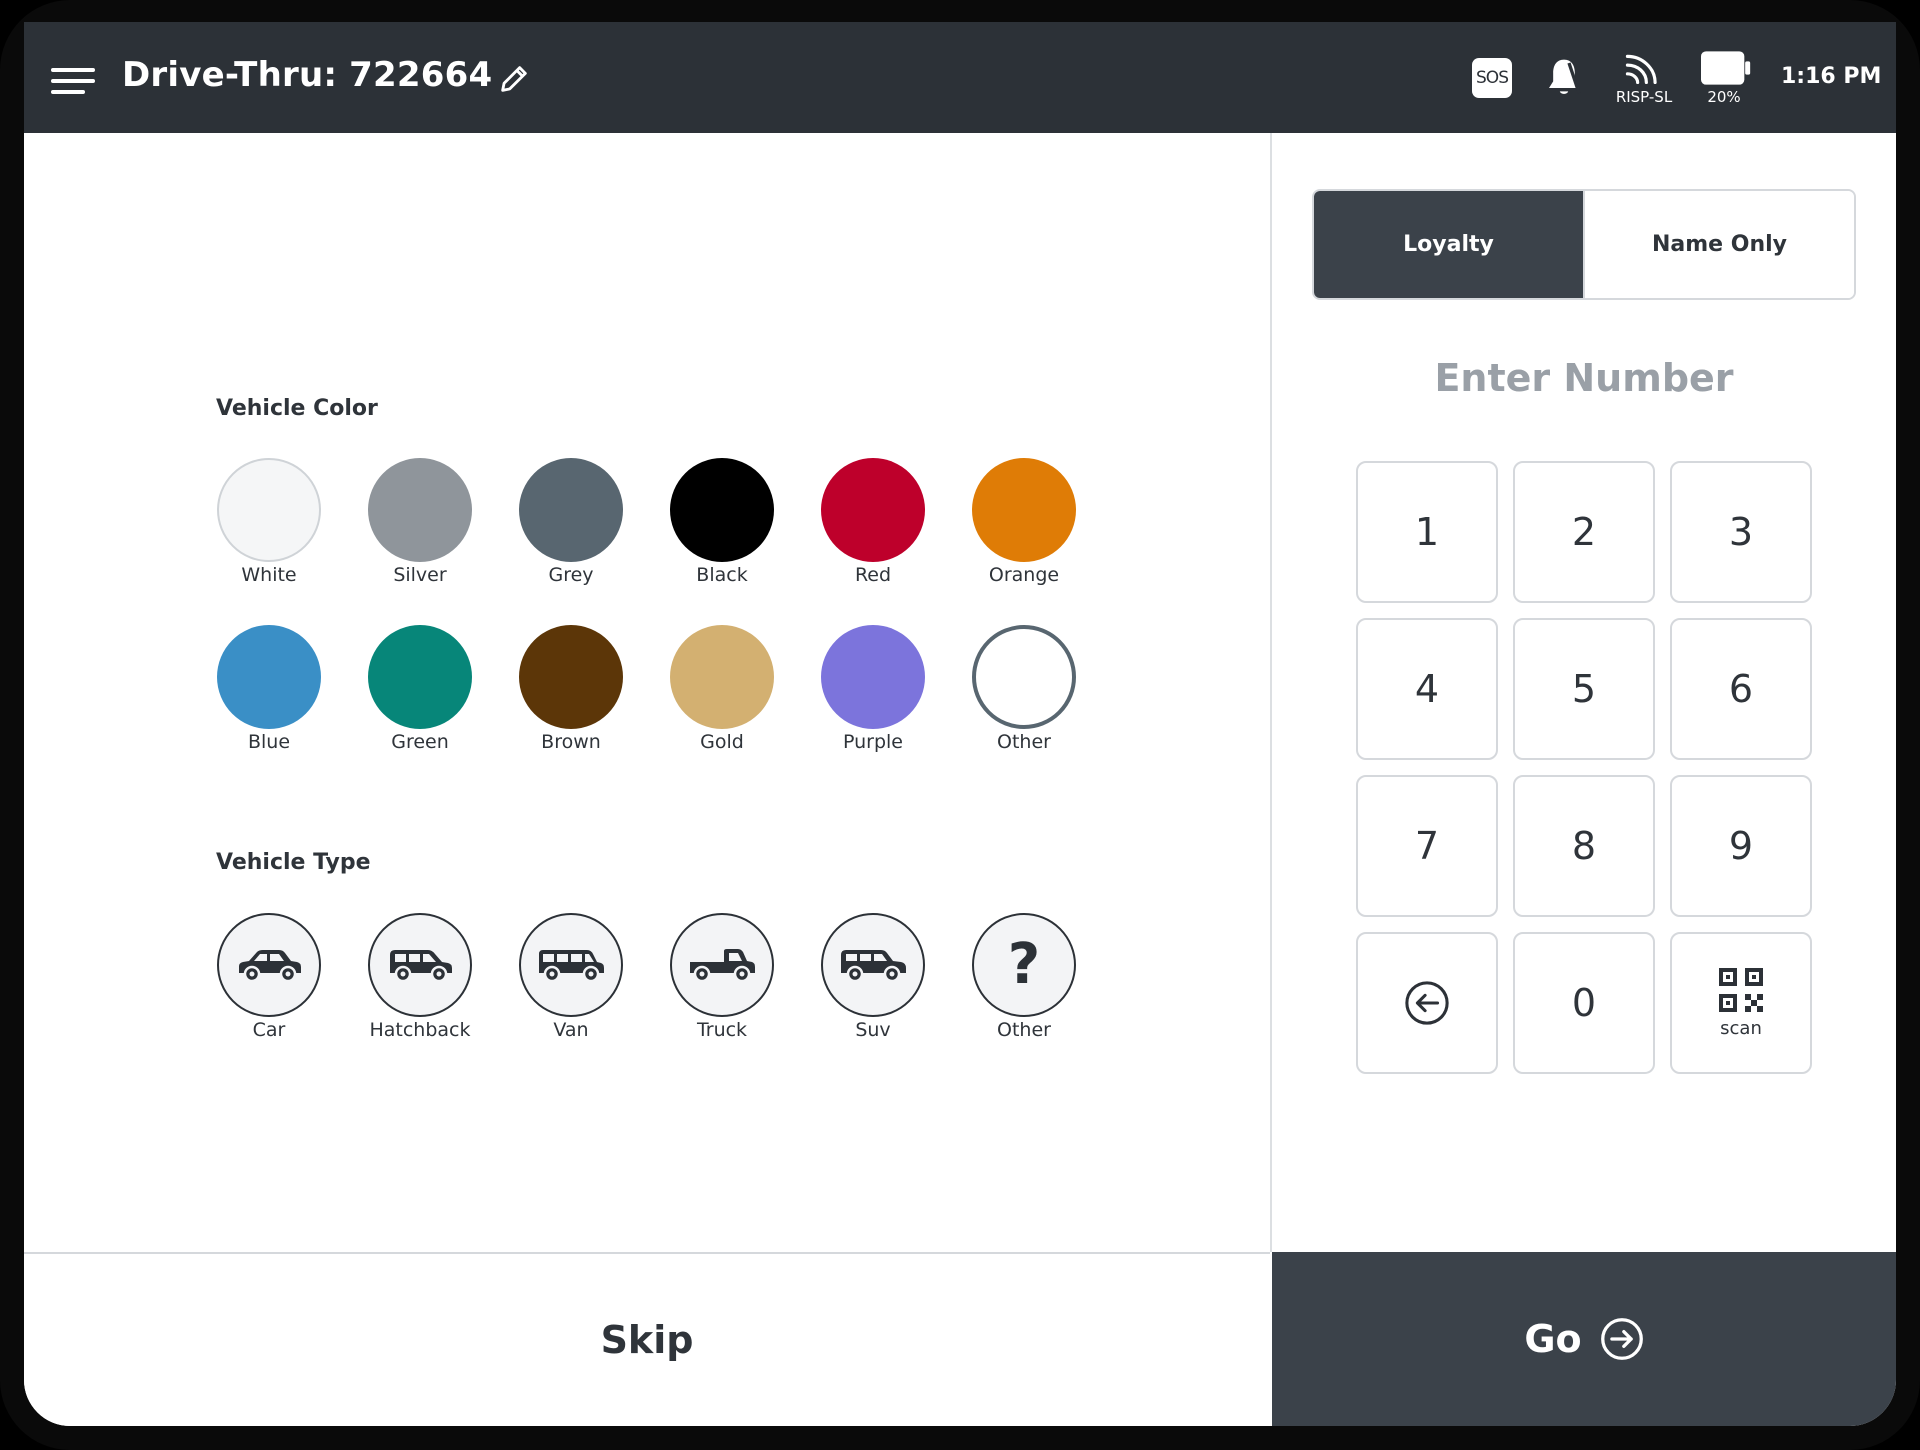 The image size is (1920, 1450). I want to click on number-display: Enter Number, so click(1584, 378).